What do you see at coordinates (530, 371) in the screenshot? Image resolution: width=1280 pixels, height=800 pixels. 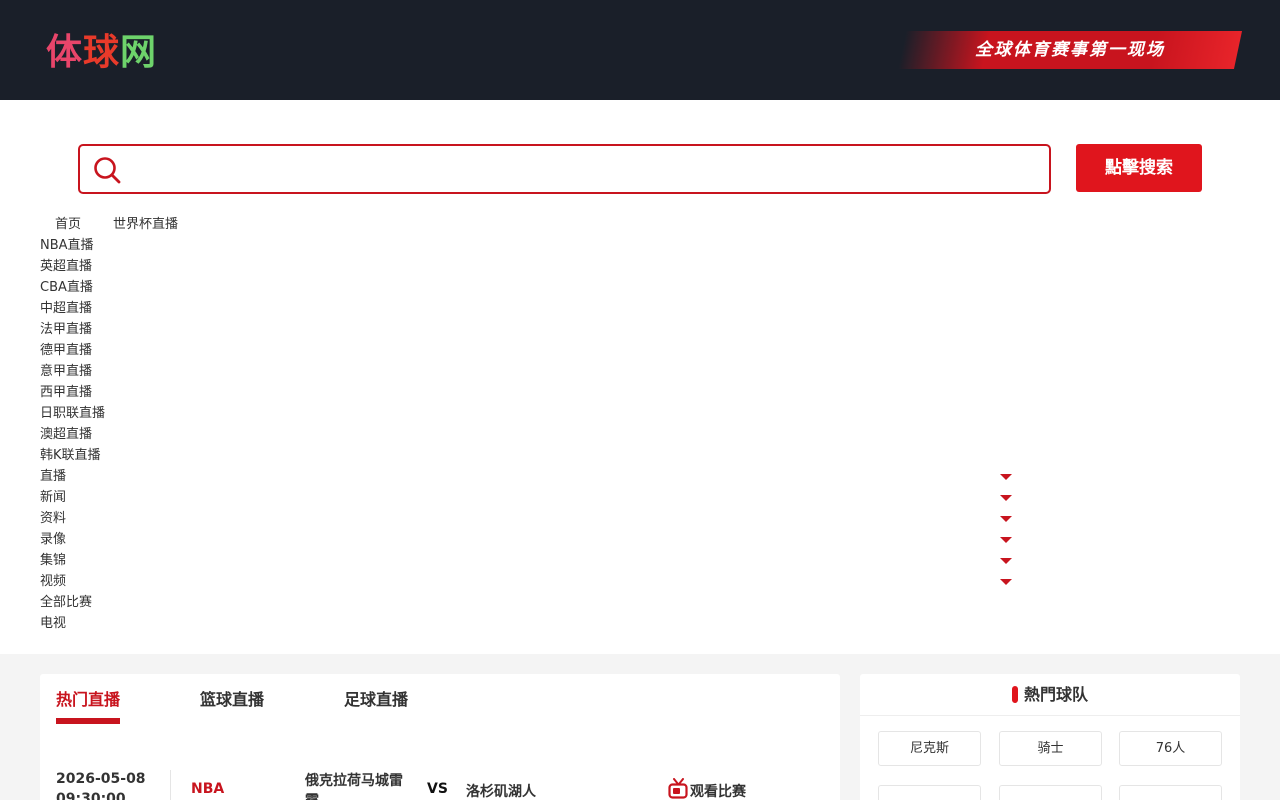 I see `nav-item: 意甲直播` at bounding box center [530, 371].